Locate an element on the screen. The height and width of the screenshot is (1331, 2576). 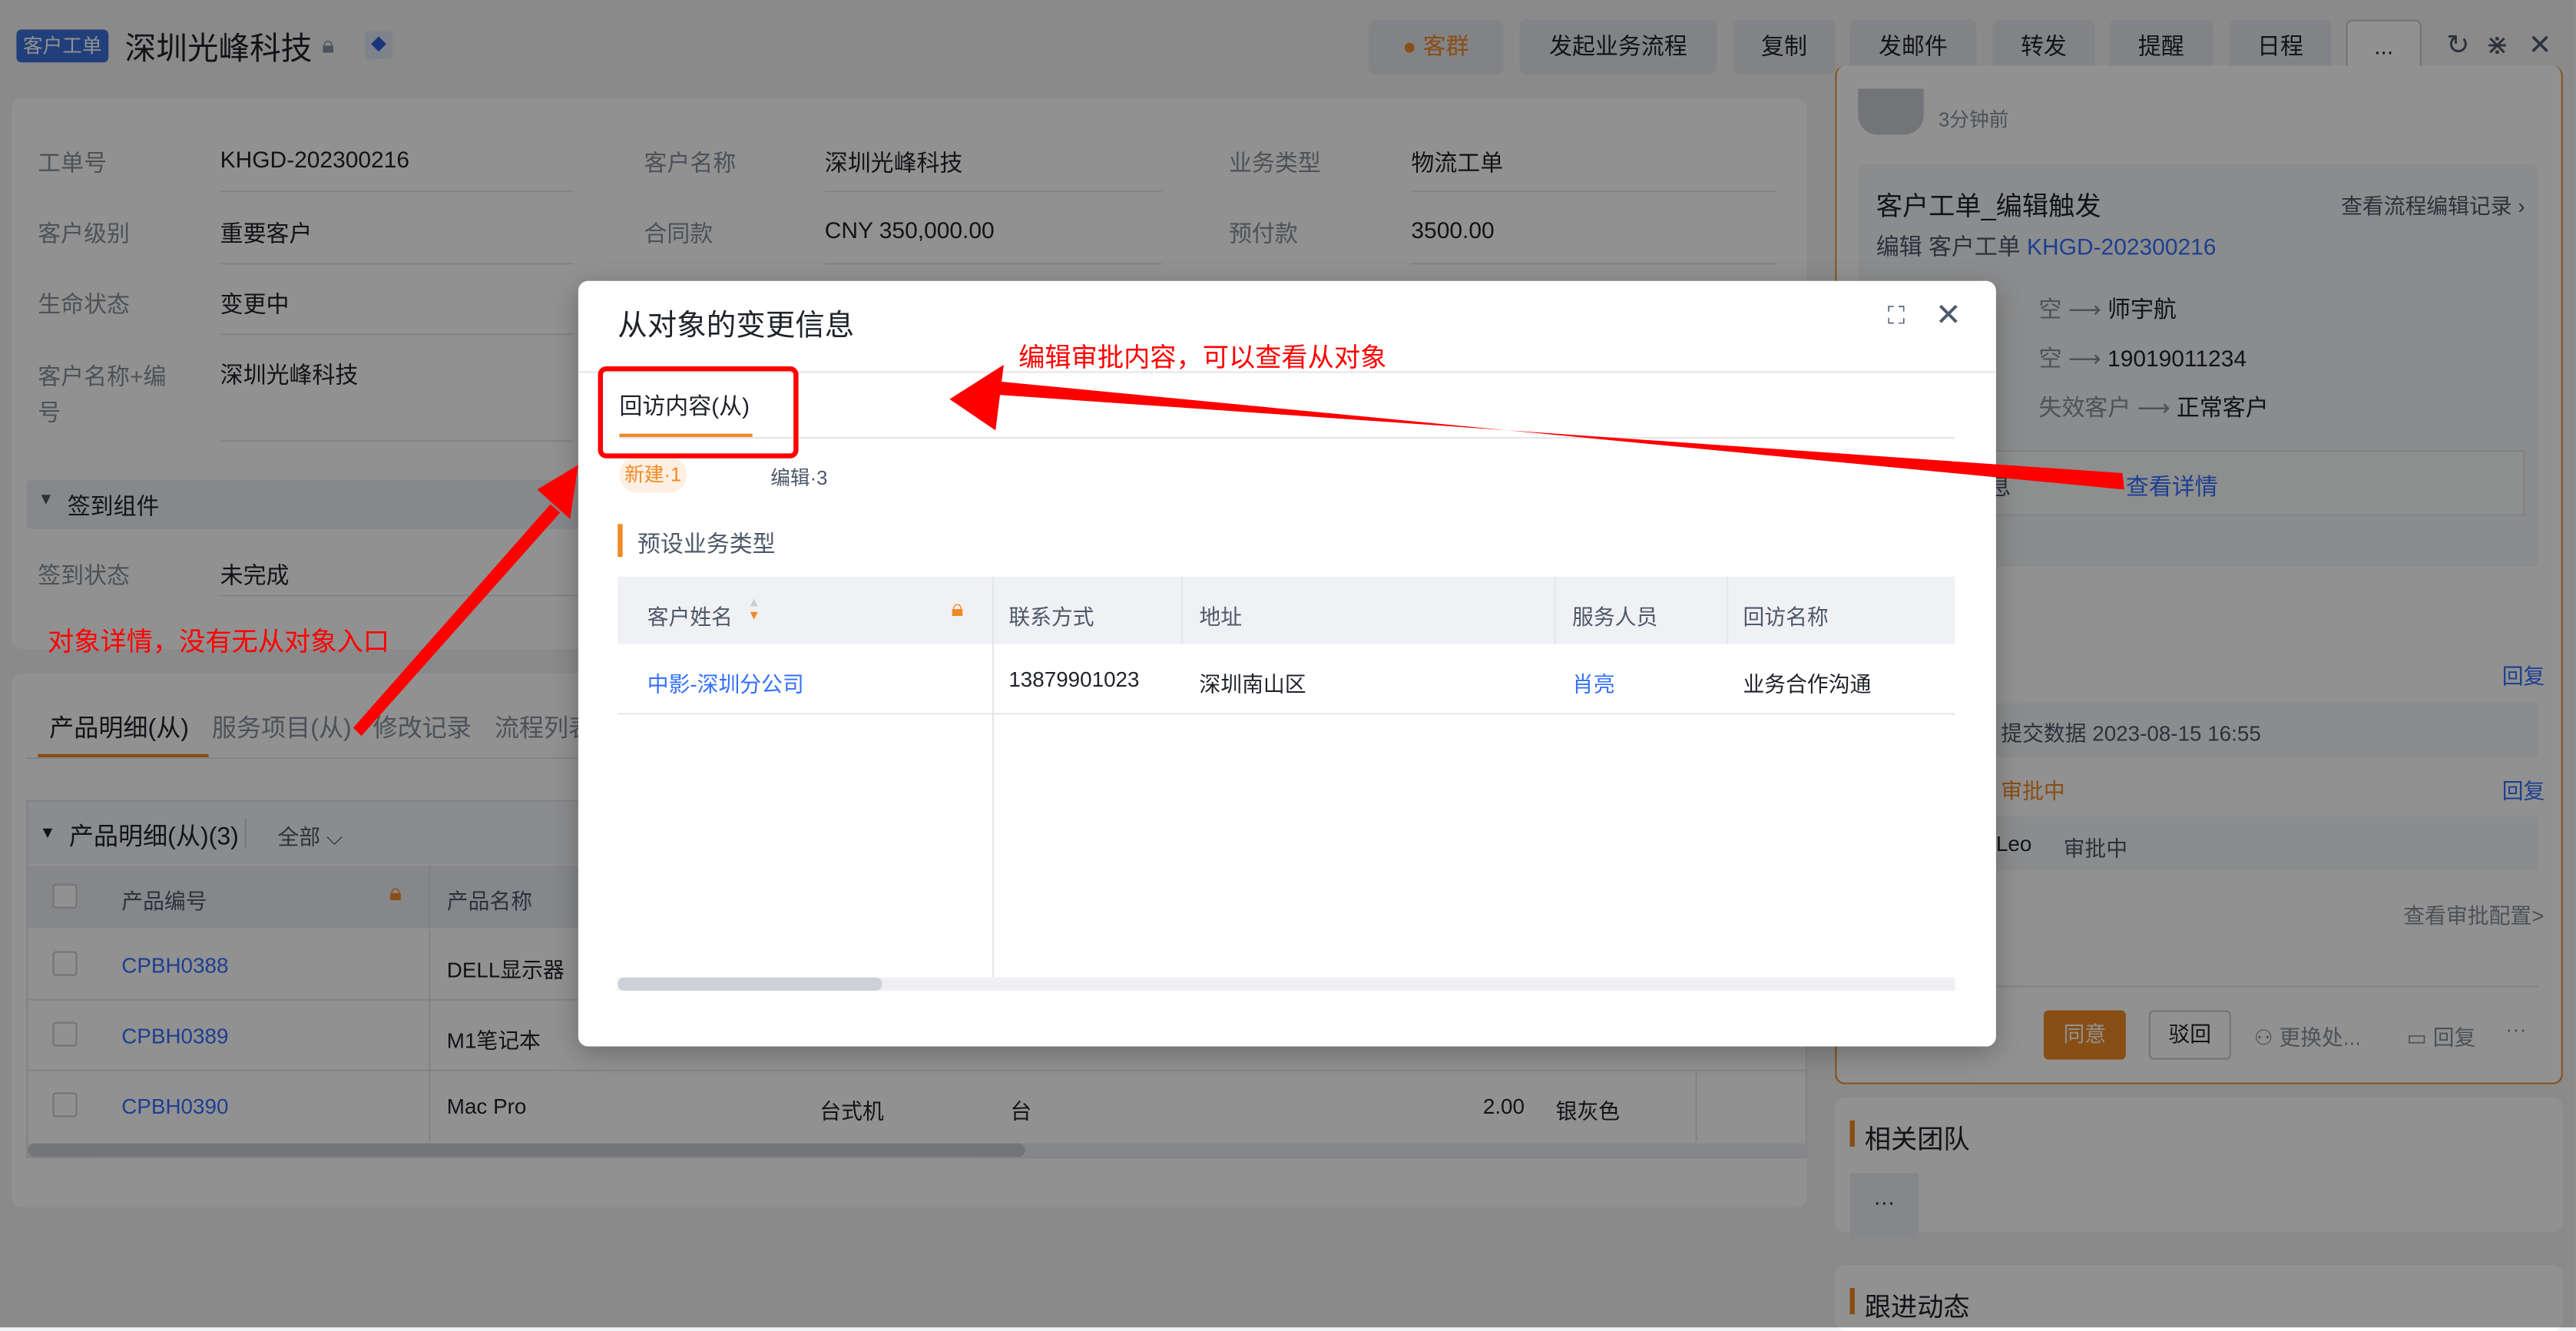
arrow-to-tab is located at coordinates (1536, 427).